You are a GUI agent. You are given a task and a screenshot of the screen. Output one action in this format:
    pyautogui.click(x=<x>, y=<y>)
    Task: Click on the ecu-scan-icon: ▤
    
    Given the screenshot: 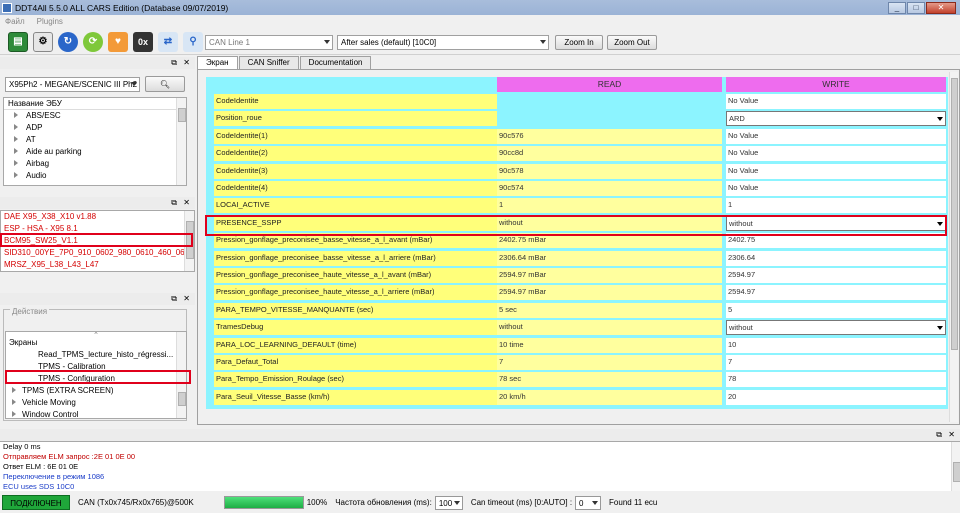 What is the action you would take?
    pyautogui.click(x=18, y=41)
    